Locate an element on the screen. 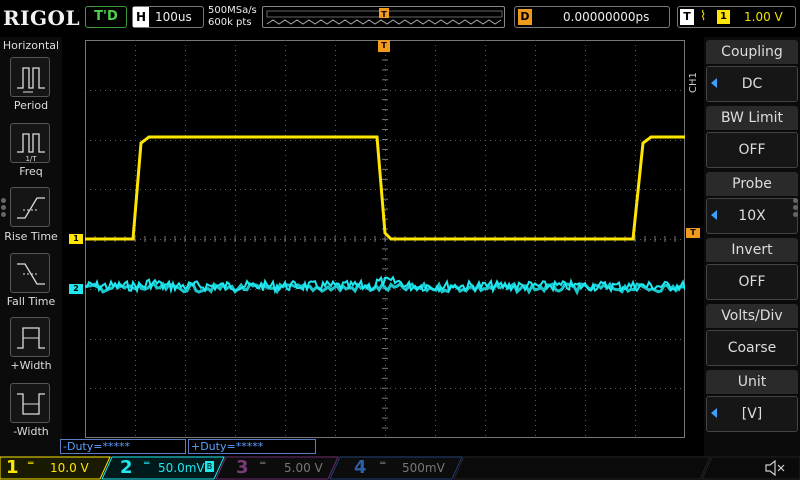 The image size is (800, 480). acquisition-info: 500MSa/s 600k pts is located at coordinates (232, 17).